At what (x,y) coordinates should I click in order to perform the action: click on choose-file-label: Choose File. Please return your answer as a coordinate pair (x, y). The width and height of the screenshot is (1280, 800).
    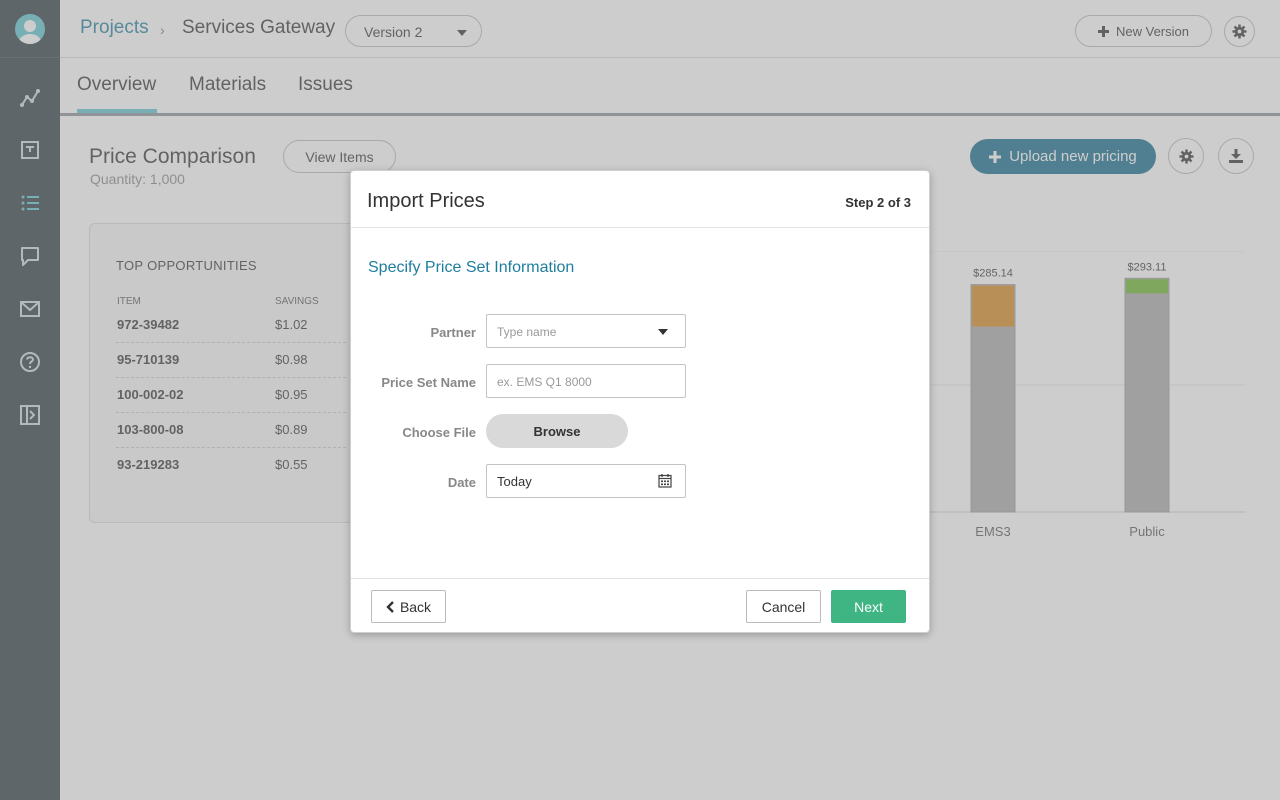
    Looking at the image, I should click on (439, 432).